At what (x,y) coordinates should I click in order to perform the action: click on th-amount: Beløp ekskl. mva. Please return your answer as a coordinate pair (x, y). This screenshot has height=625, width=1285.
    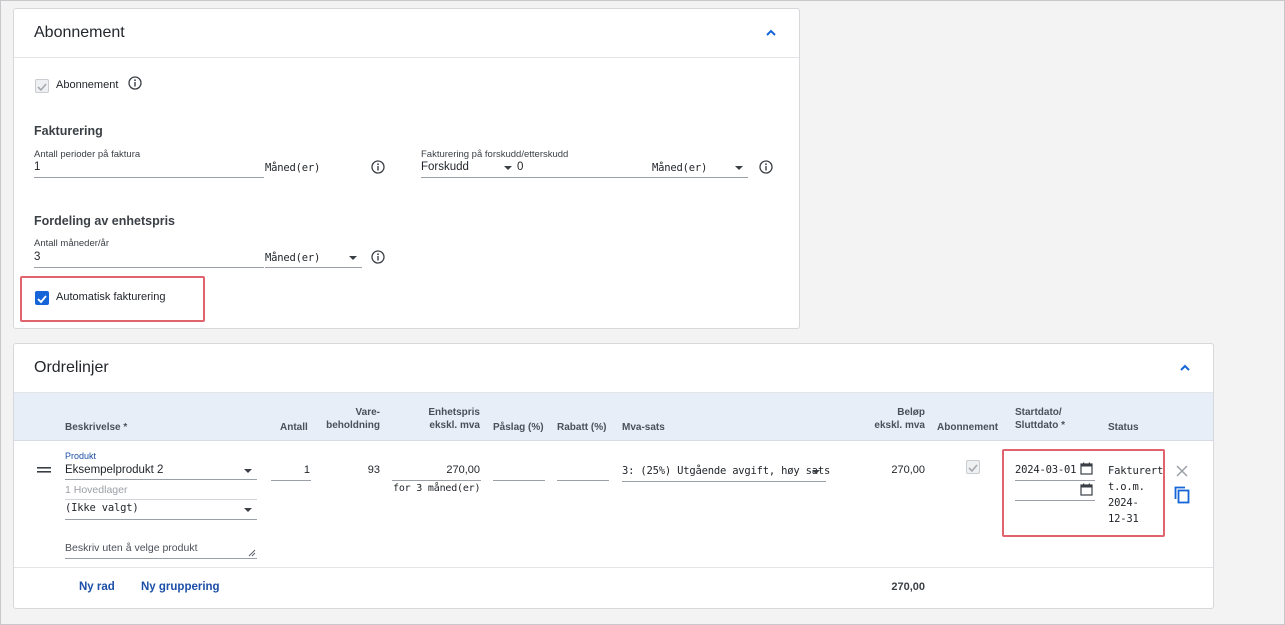
    Looking at the image, I should click on (890, 419).